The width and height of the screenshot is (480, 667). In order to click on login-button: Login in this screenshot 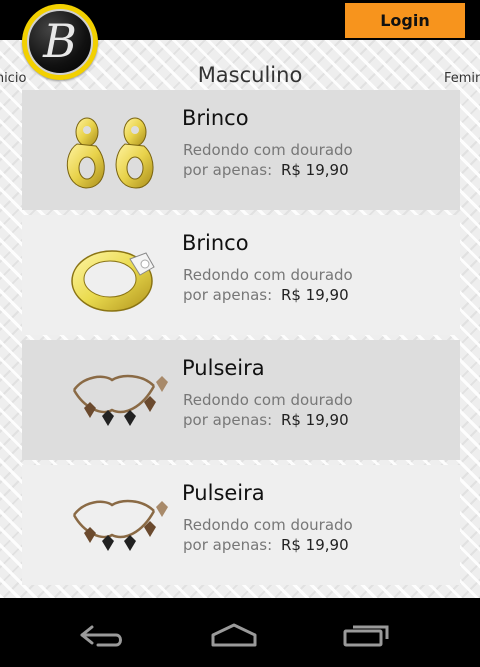, I will do `click(405, 20)`.